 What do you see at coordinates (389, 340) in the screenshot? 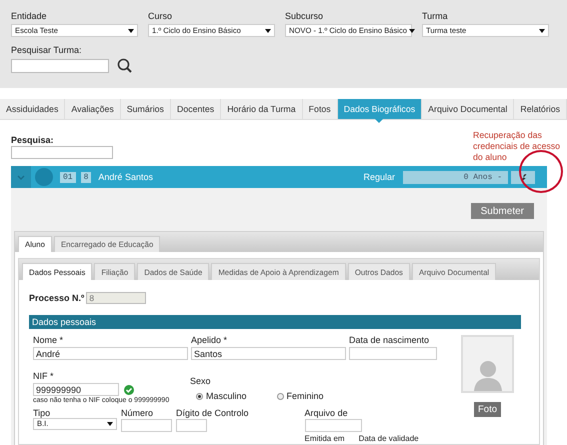
I see `field-label: Data de nascimento` at bounding box center [389, 340].